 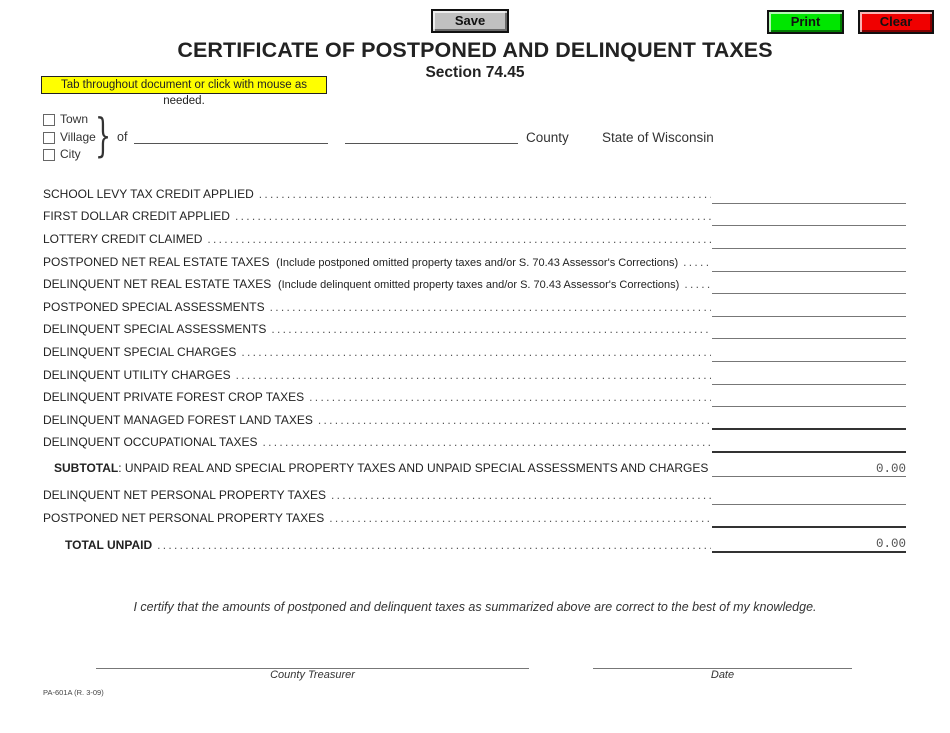 What do you see at coordinates (78, 137) in the screenshot?
I see `village-label: Village` at bounding box center [78, 137].